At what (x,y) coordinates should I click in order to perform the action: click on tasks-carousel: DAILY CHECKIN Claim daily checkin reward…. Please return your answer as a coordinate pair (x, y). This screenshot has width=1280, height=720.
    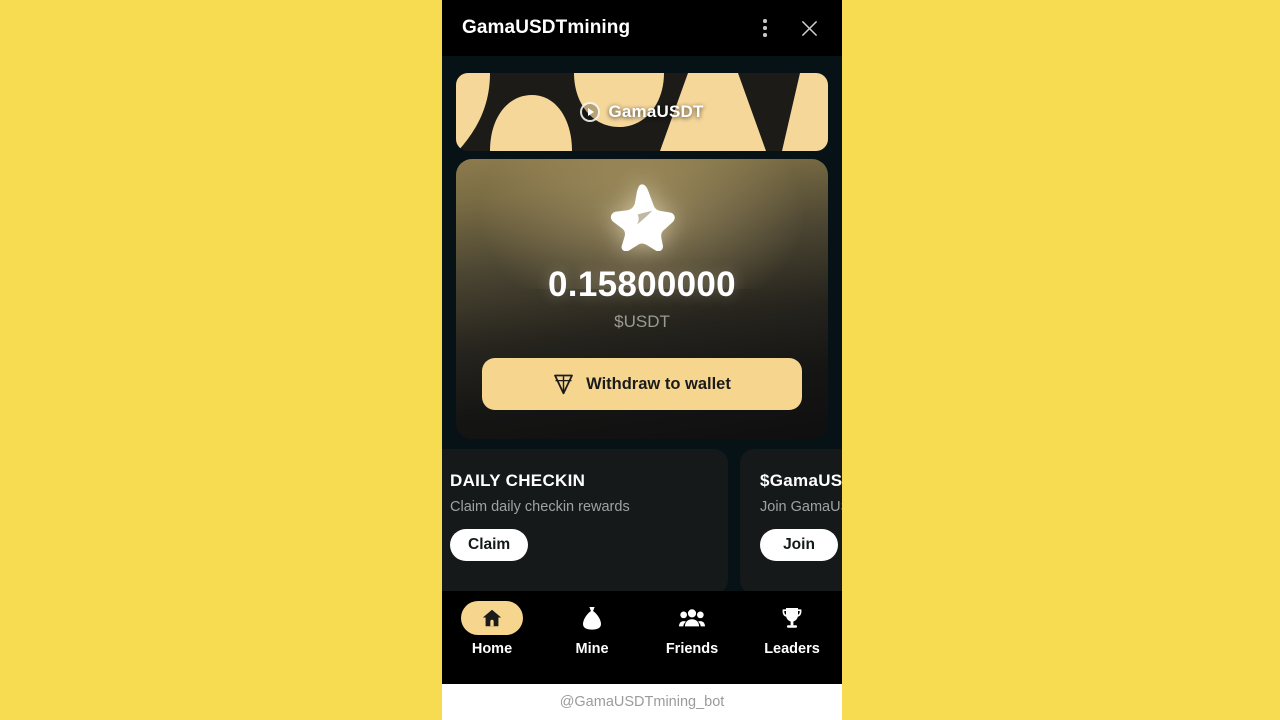
    Looking at the image, I should click on (642, 521).